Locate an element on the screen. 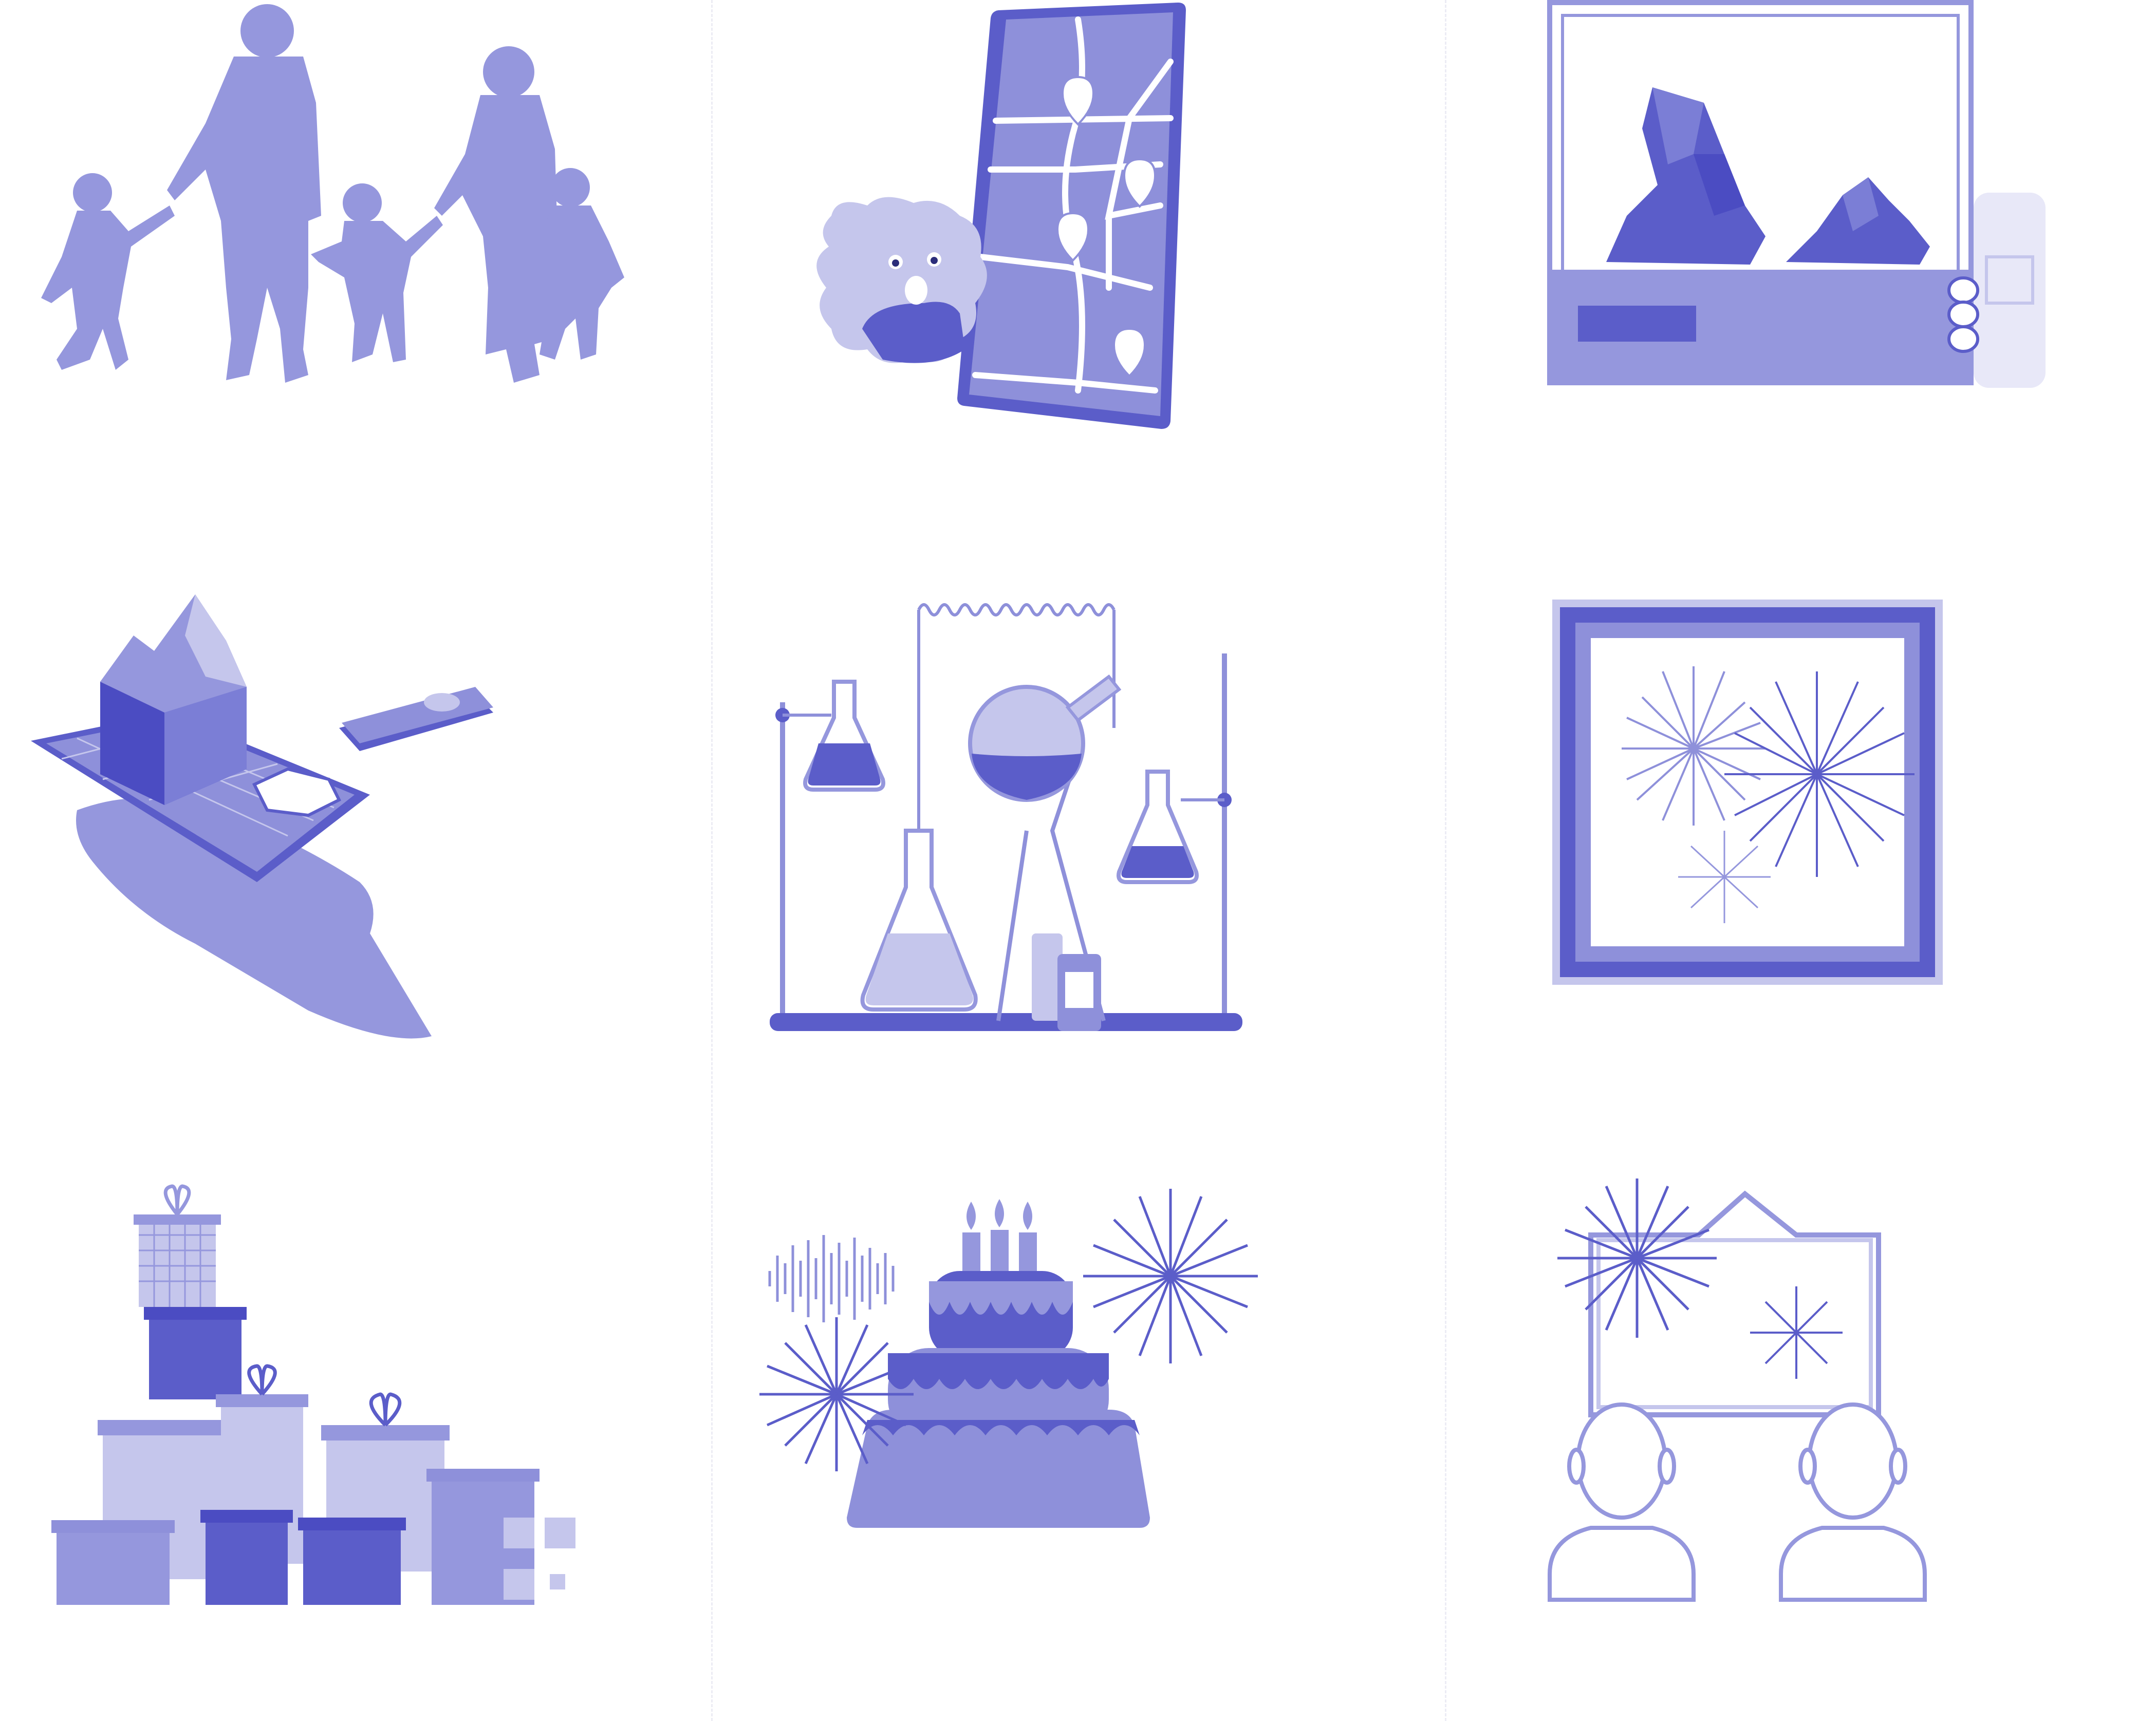 The width and height of the screenshot is (2156, 1721). framed-fireworks-icon is located at coordinates (1747, 792).